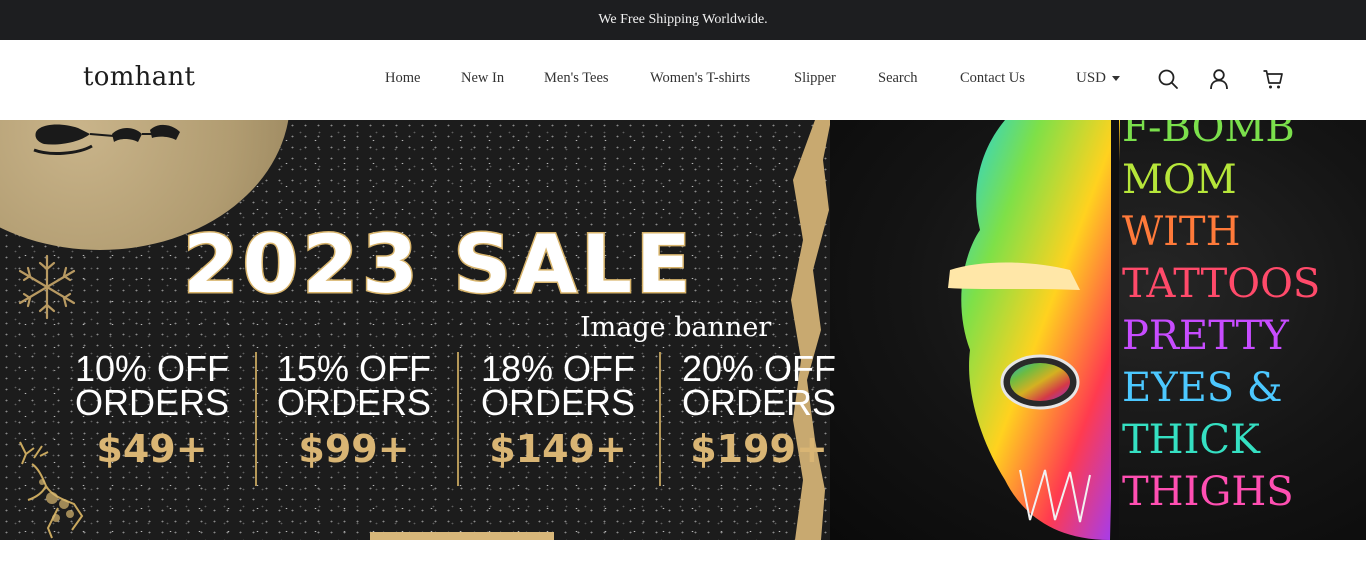  I want to click on offer-tier: 15% OFF ORDERS $99+, so click(354, 409).